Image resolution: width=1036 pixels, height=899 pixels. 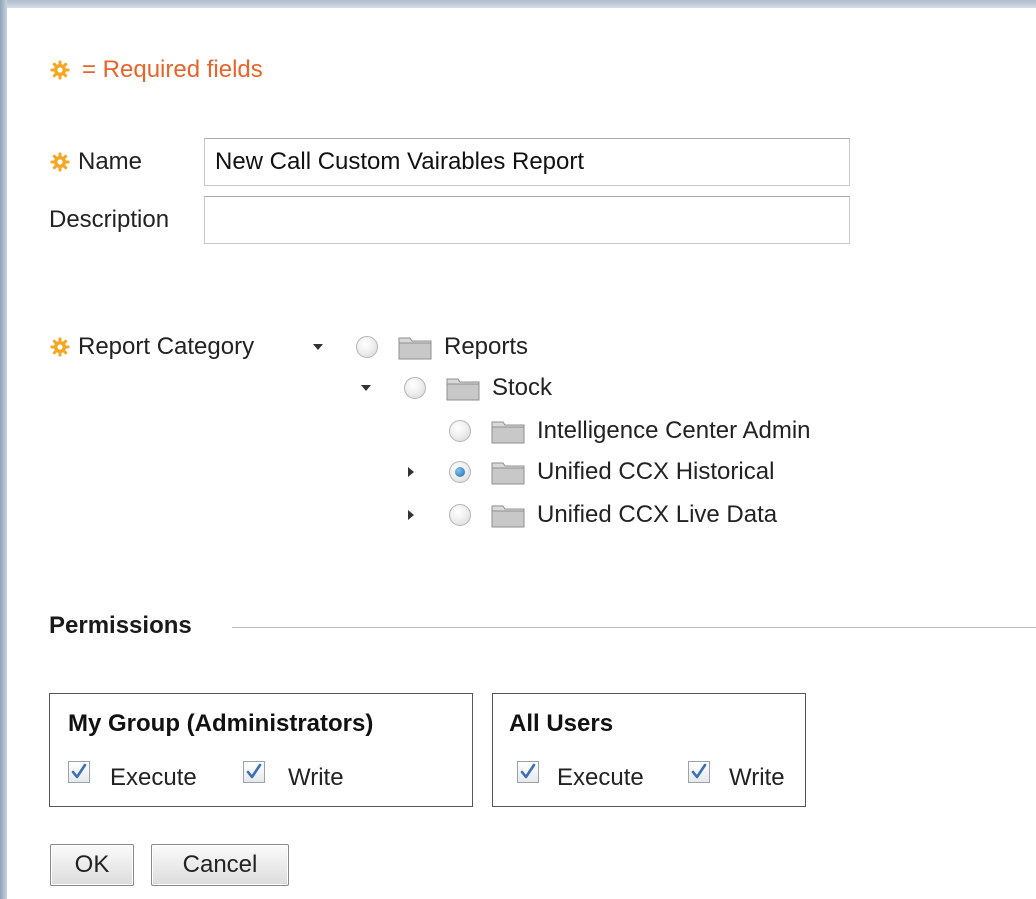 I want to click on my-group-write-label: Write, so click(x=316, y=777).